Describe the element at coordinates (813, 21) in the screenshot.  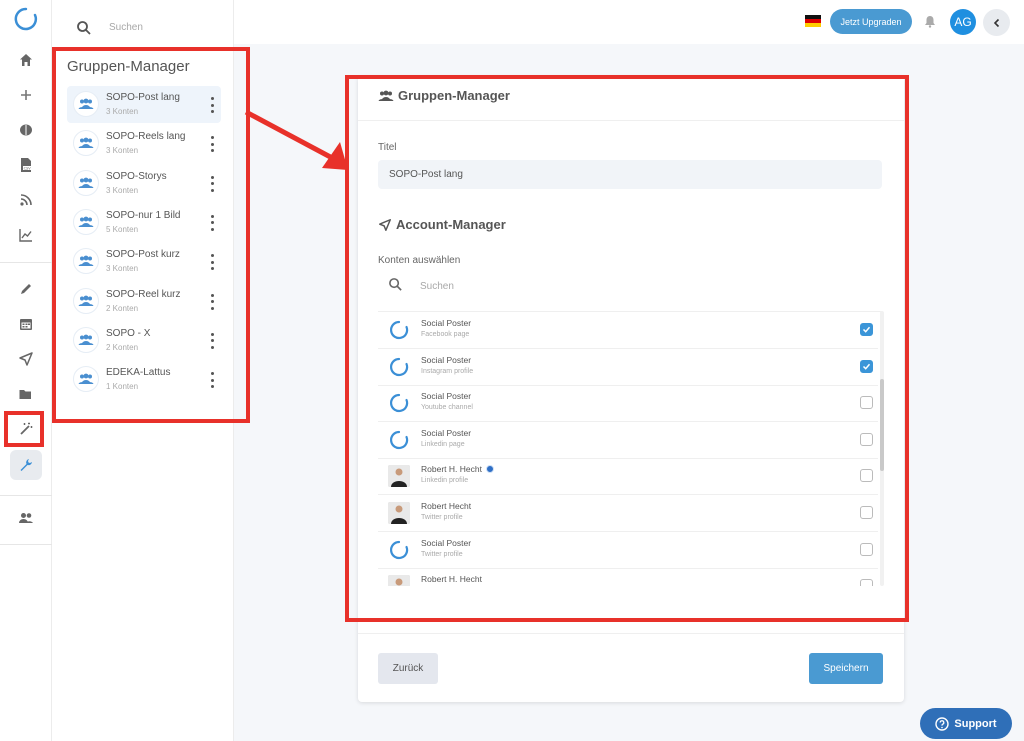
I see `german-flag-icon` at that location.